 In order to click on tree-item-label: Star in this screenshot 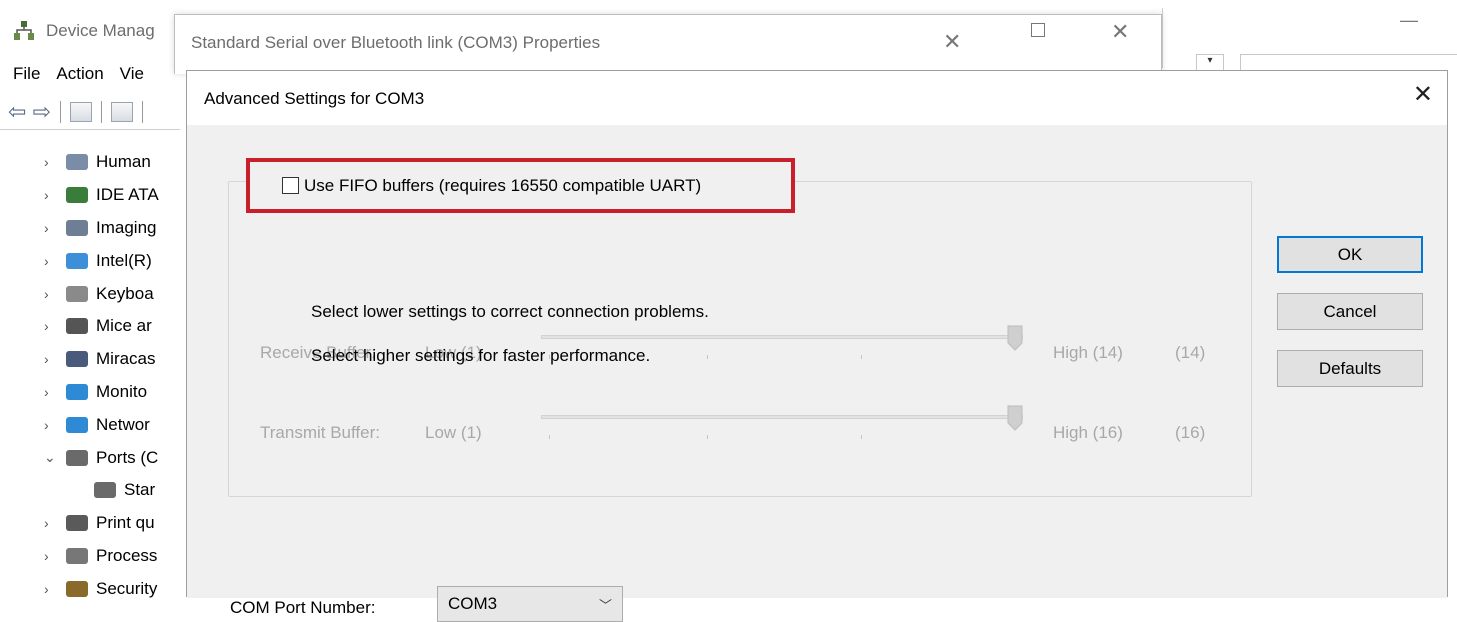, I will do `click(140, 490)`.